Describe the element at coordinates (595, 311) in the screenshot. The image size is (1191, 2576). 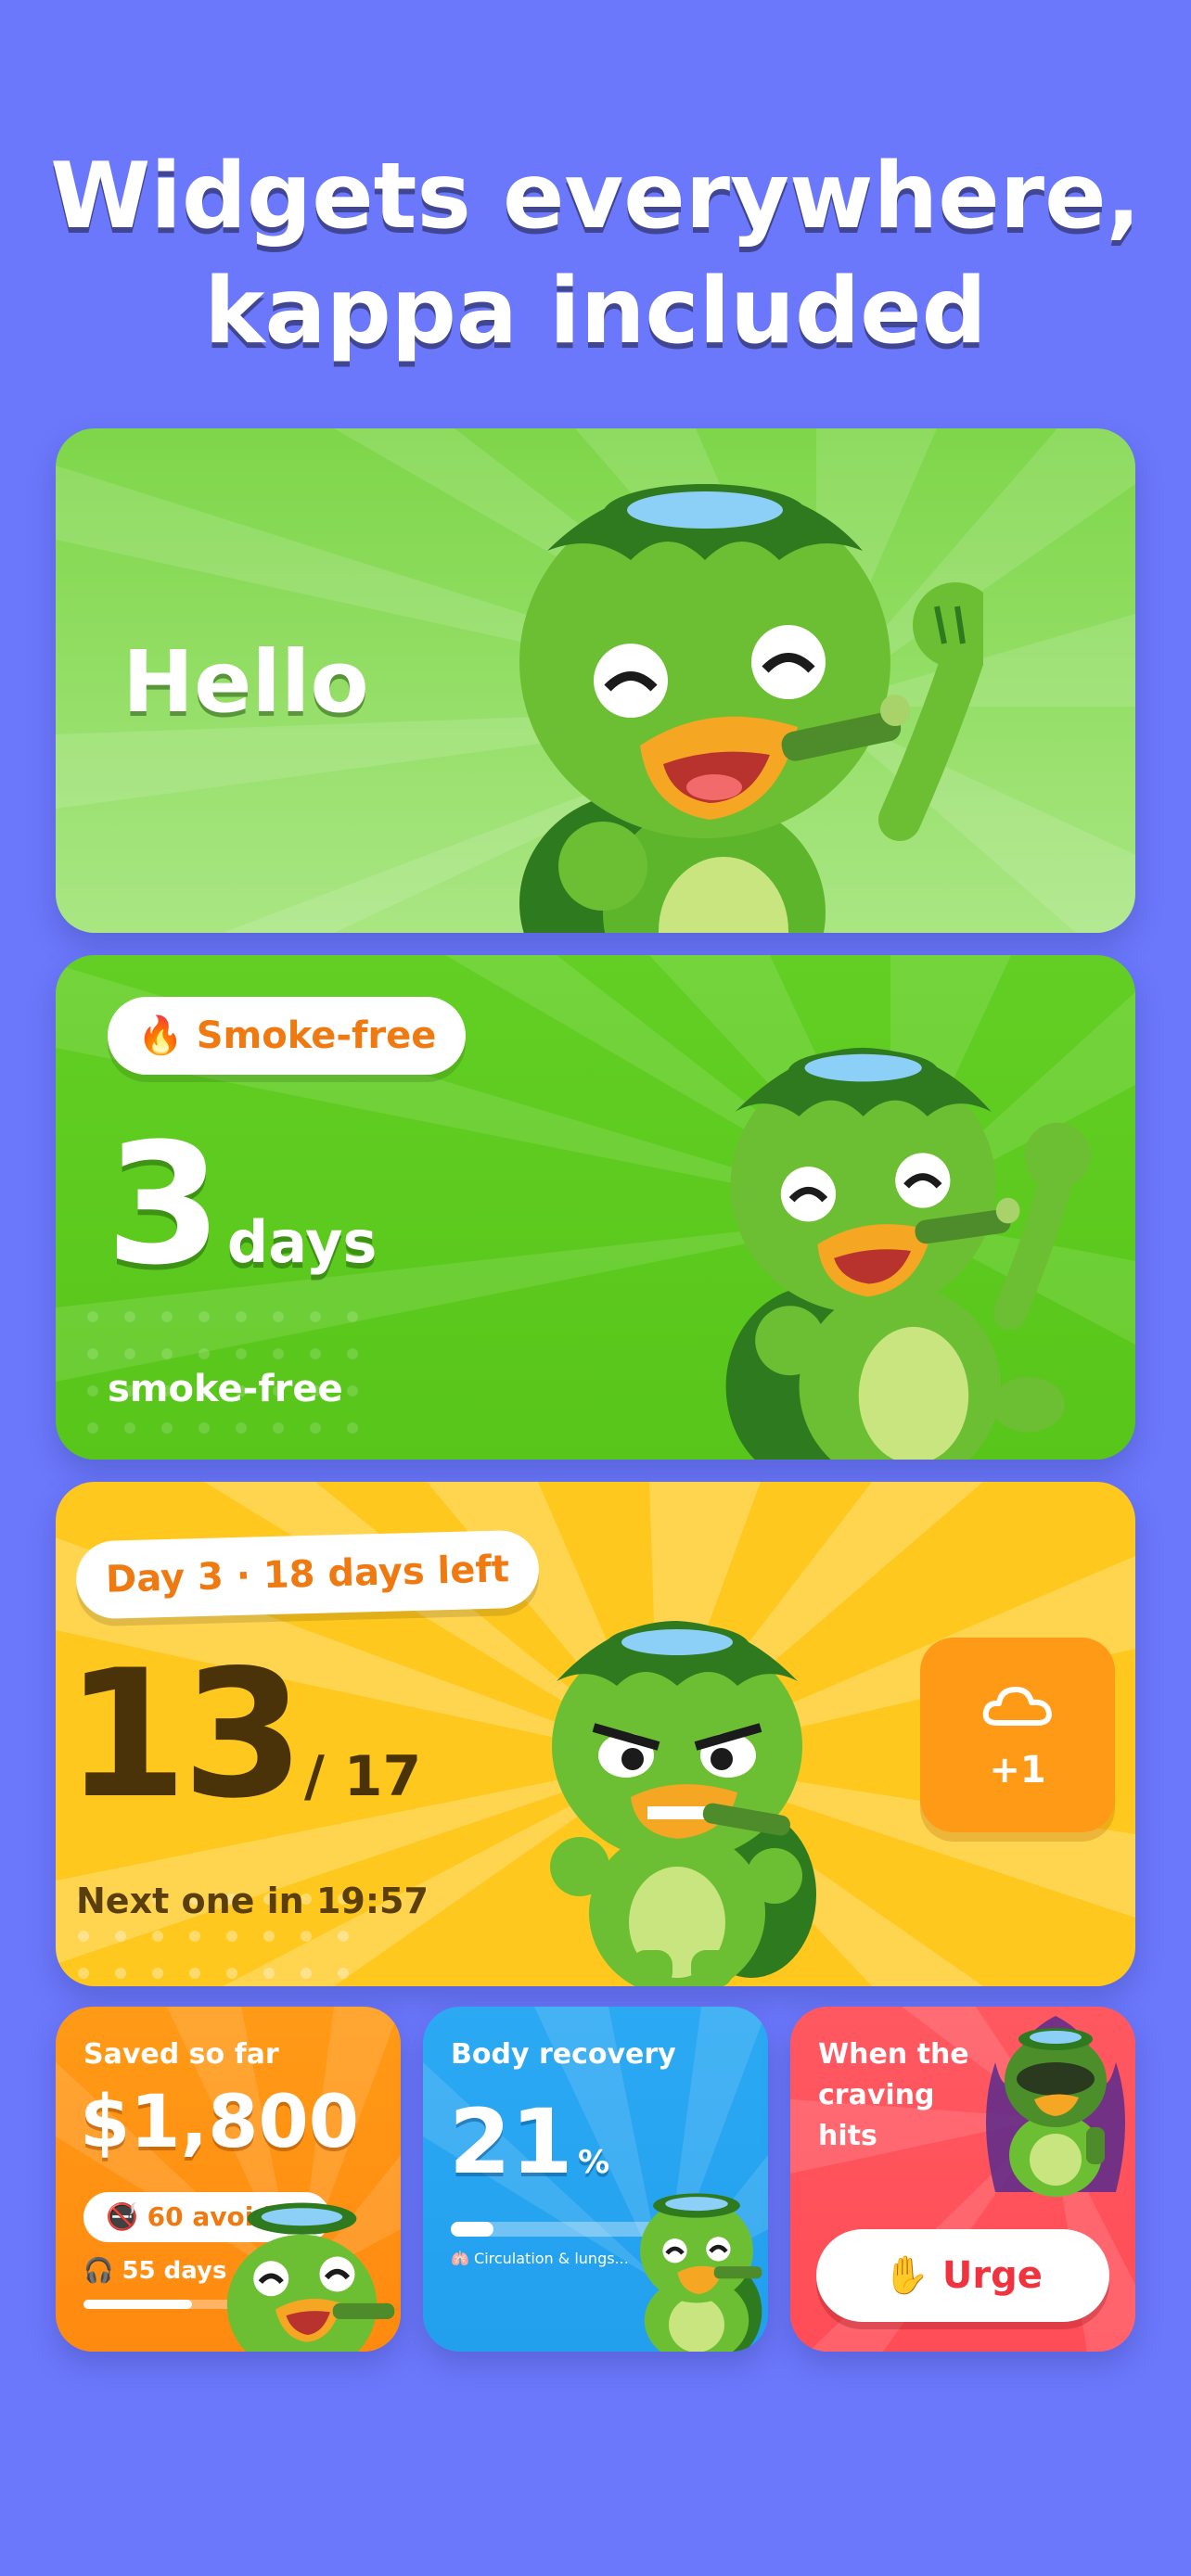
I see `headline-line-2: kappa included` at that location.